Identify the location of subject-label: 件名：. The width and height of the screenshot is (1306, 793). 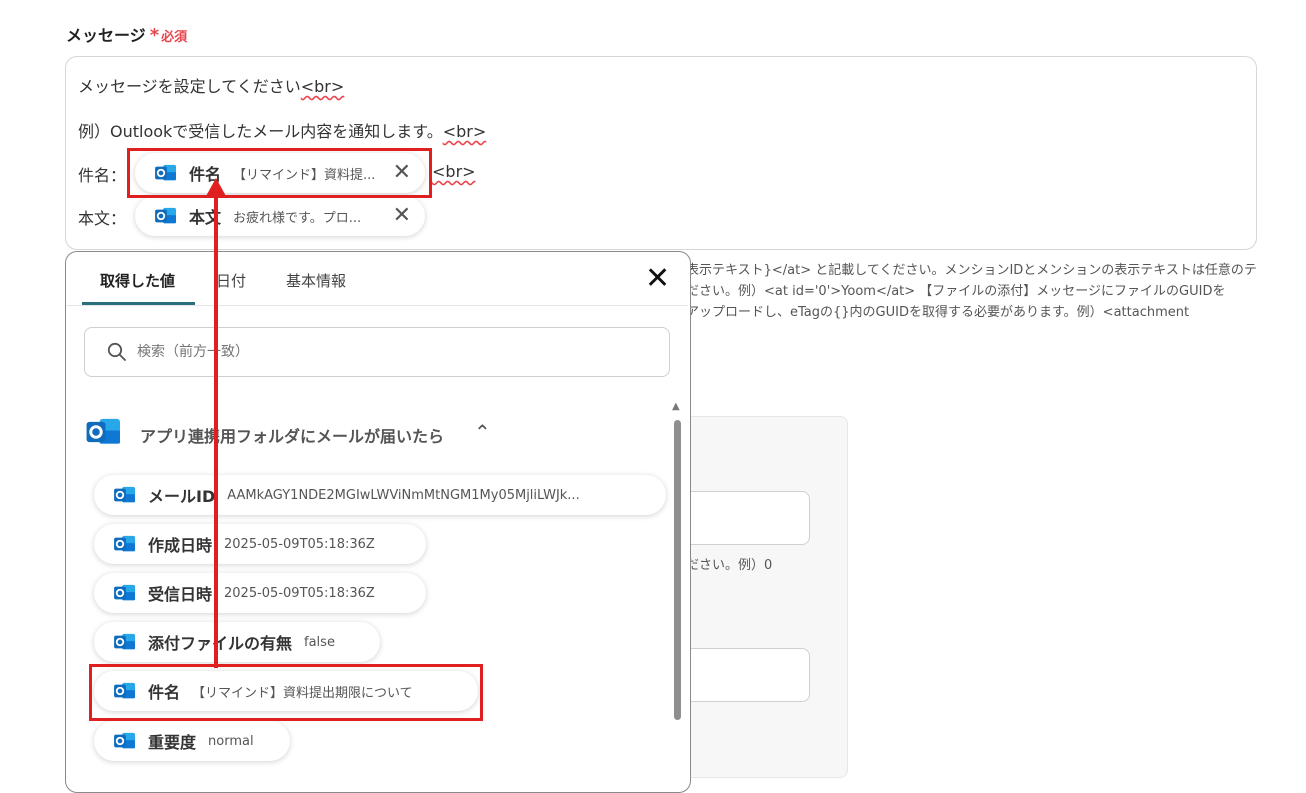
(102, 175).